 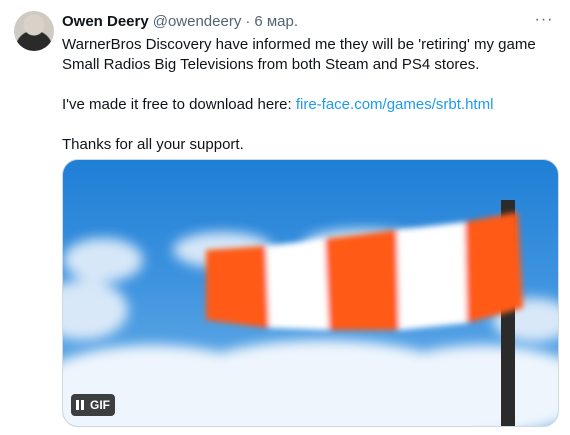 What do you see at coordinates (306, 21) in the screenshot?
I see `tweet-header: Owen Deery @owendeery · 6 мар.` at bounding box center [306, 21].